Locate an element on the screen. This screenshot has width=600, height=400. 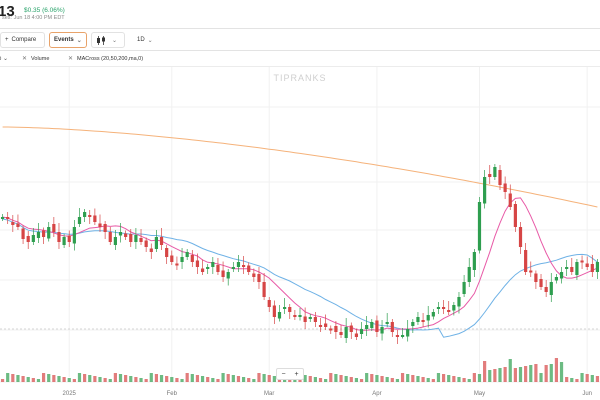
indicator-row: p ⌄ ✕ Volume ✕ MACross (20,50,200,ma,0) is located at coordinates (300, 59).